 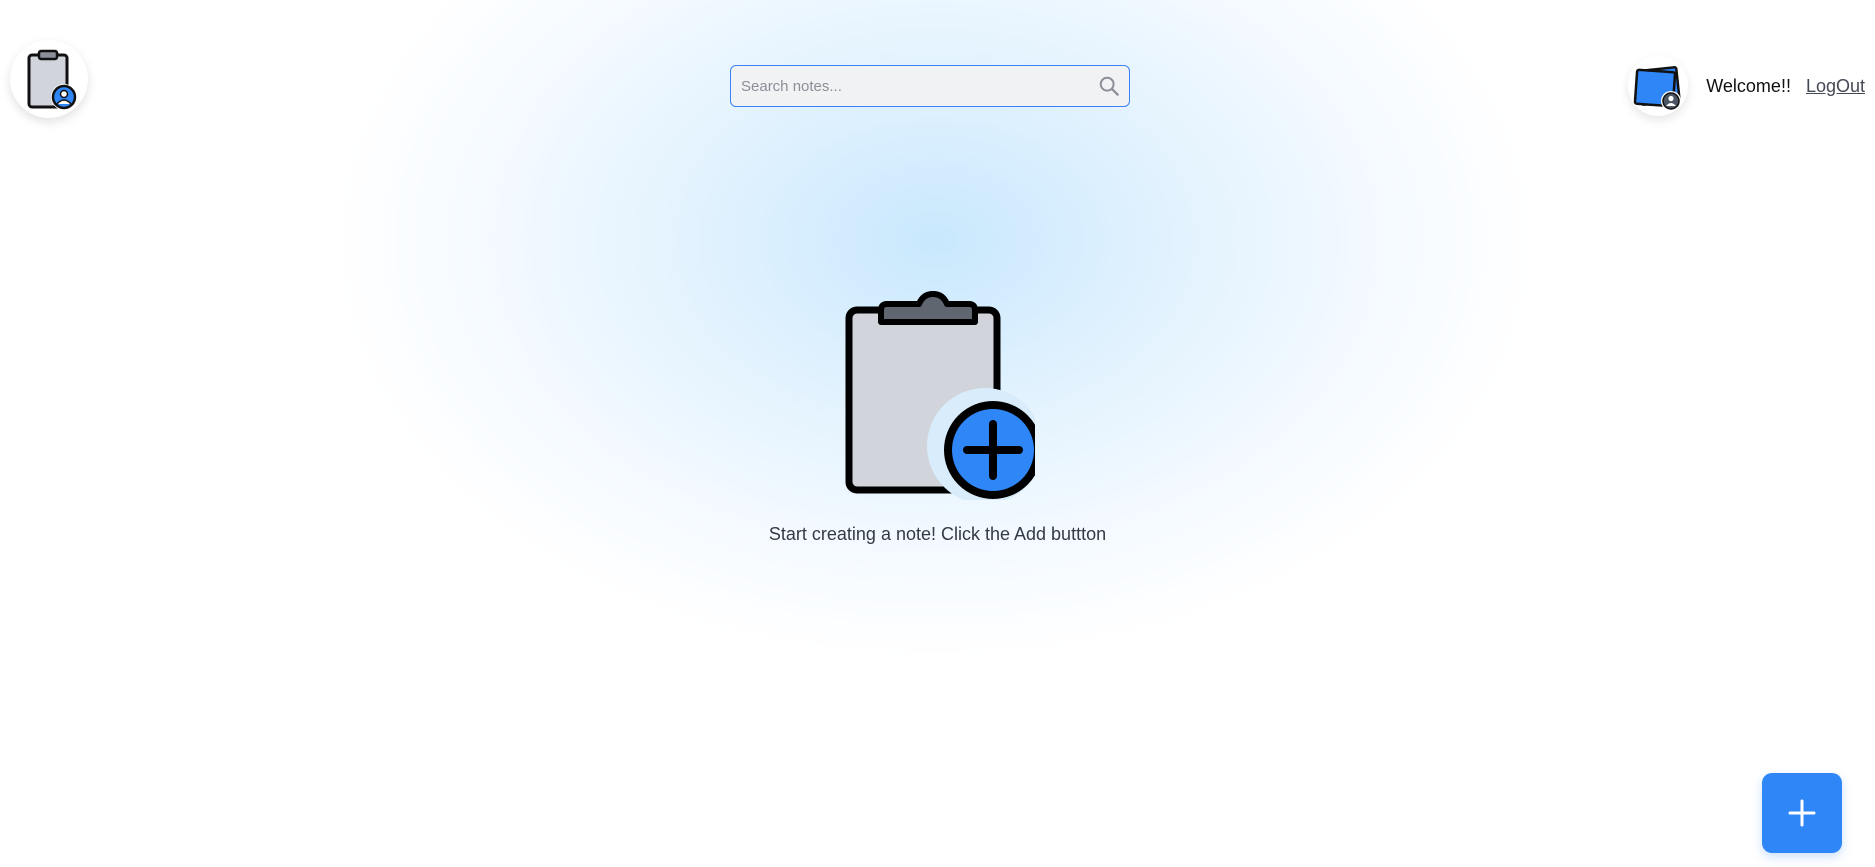 I want to click on app-logo, so click(x=49, y=79).